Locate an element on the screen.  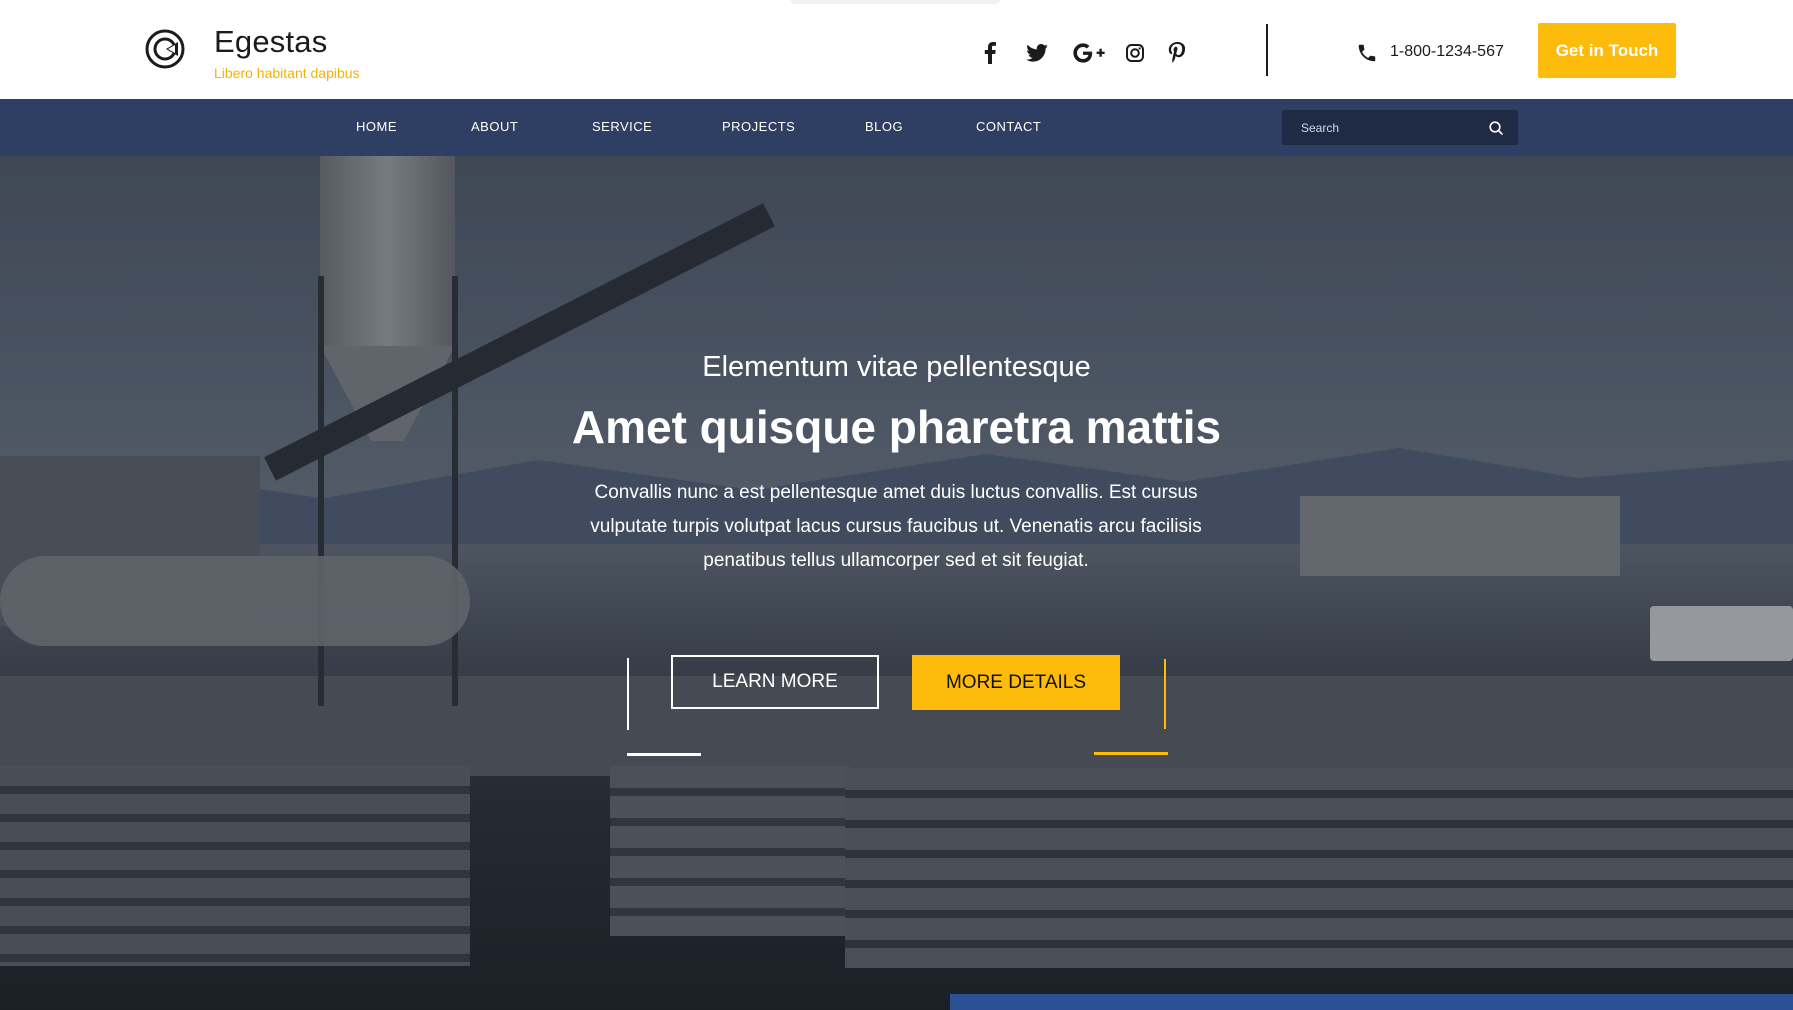
header-notch is located at coordinates (895, 2).